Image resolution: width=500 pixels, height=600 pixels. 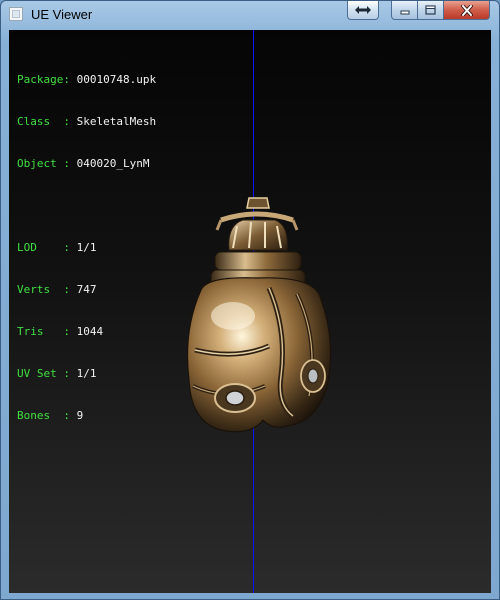 What do you see at coordinates (116, 121) in the screenshot?
I see `info-value: SkeletalMesh` at bounding box center [116, 121].